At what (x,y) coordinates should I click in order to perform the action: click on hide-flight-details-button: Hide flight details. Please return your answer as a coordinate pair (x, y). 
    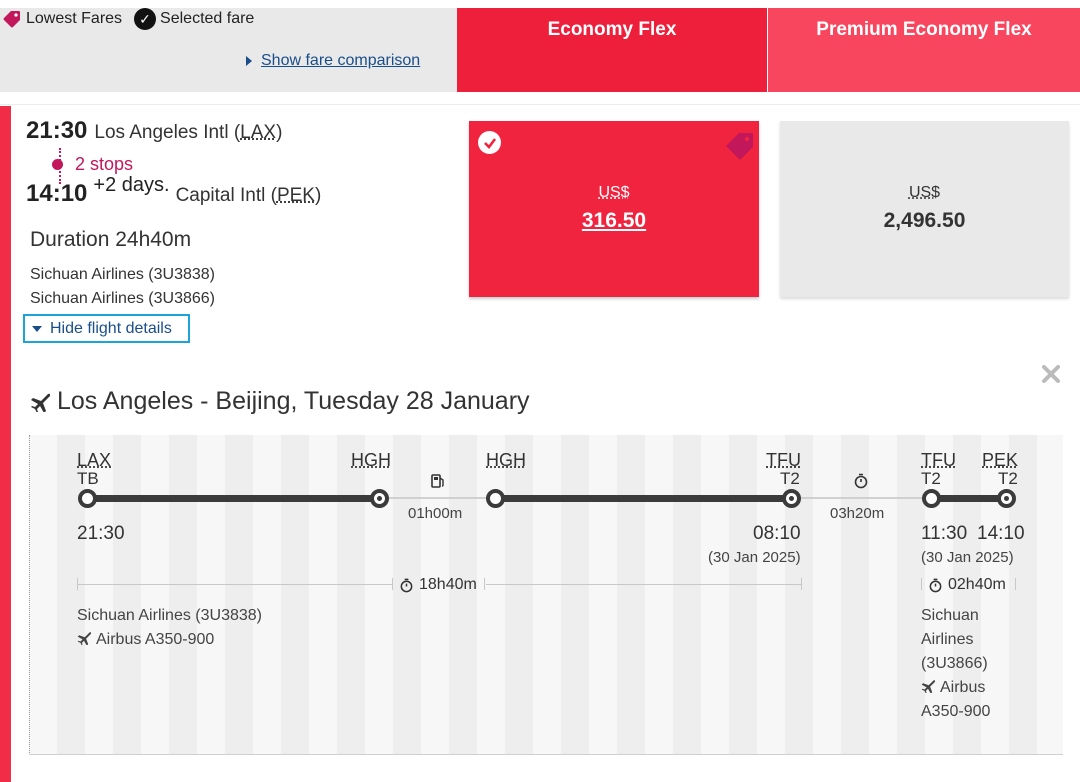
    Looking at the image, I should click on (106, 328).